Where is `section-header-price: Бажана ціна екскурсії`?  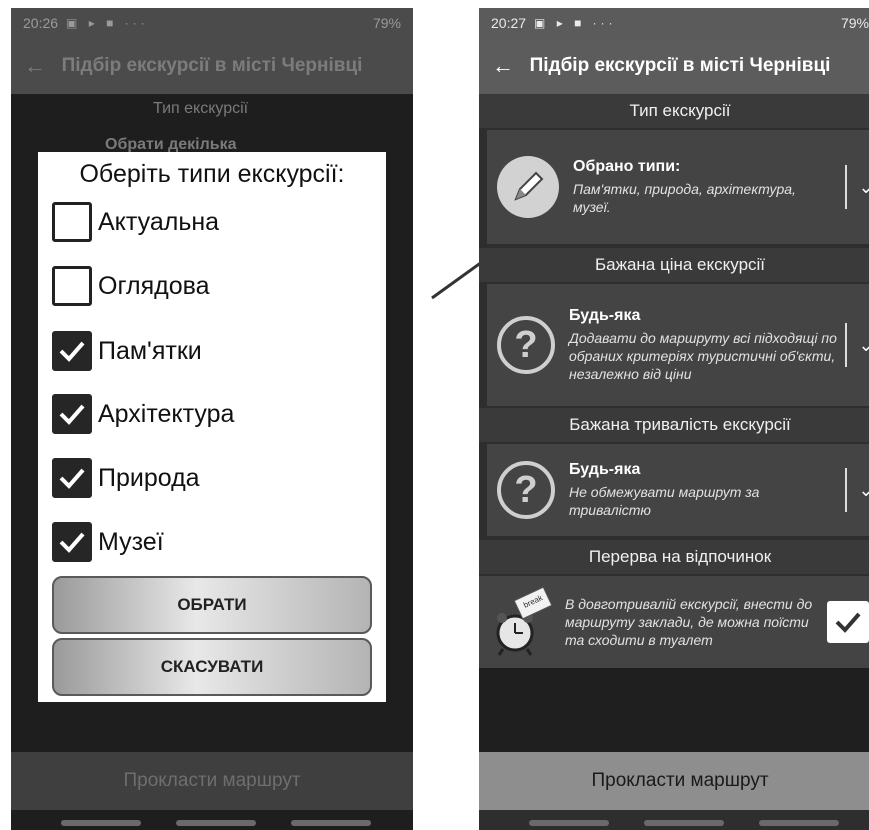
section-header-price: Бажана ціна екскурсії is located at coordinates (674, 265).